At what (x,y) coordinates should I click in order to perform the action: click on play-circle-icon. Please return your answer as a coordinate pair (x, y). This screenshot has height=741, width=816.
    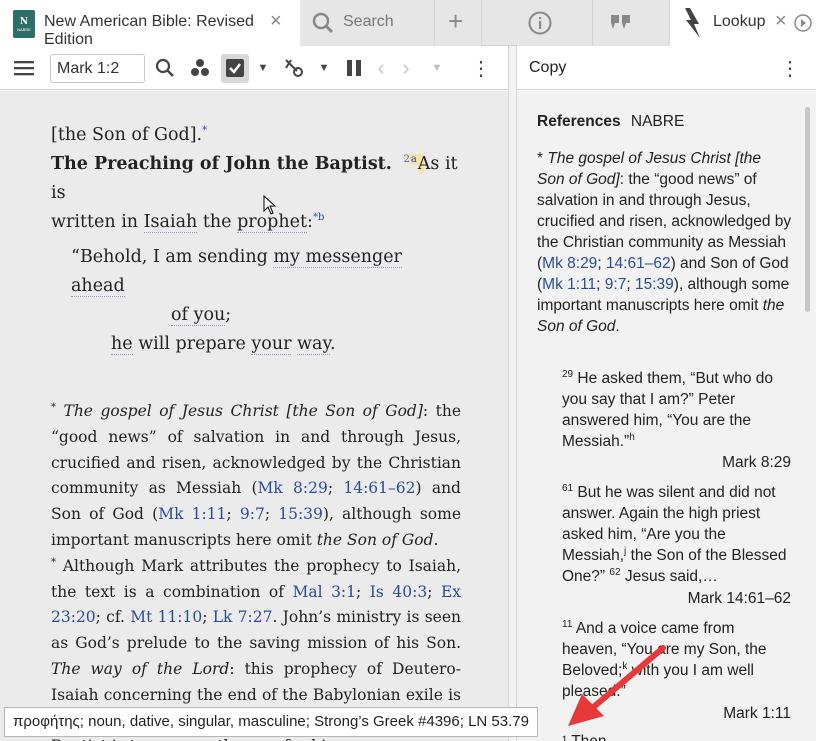
    Looking at the image, I should click on (803, 23).